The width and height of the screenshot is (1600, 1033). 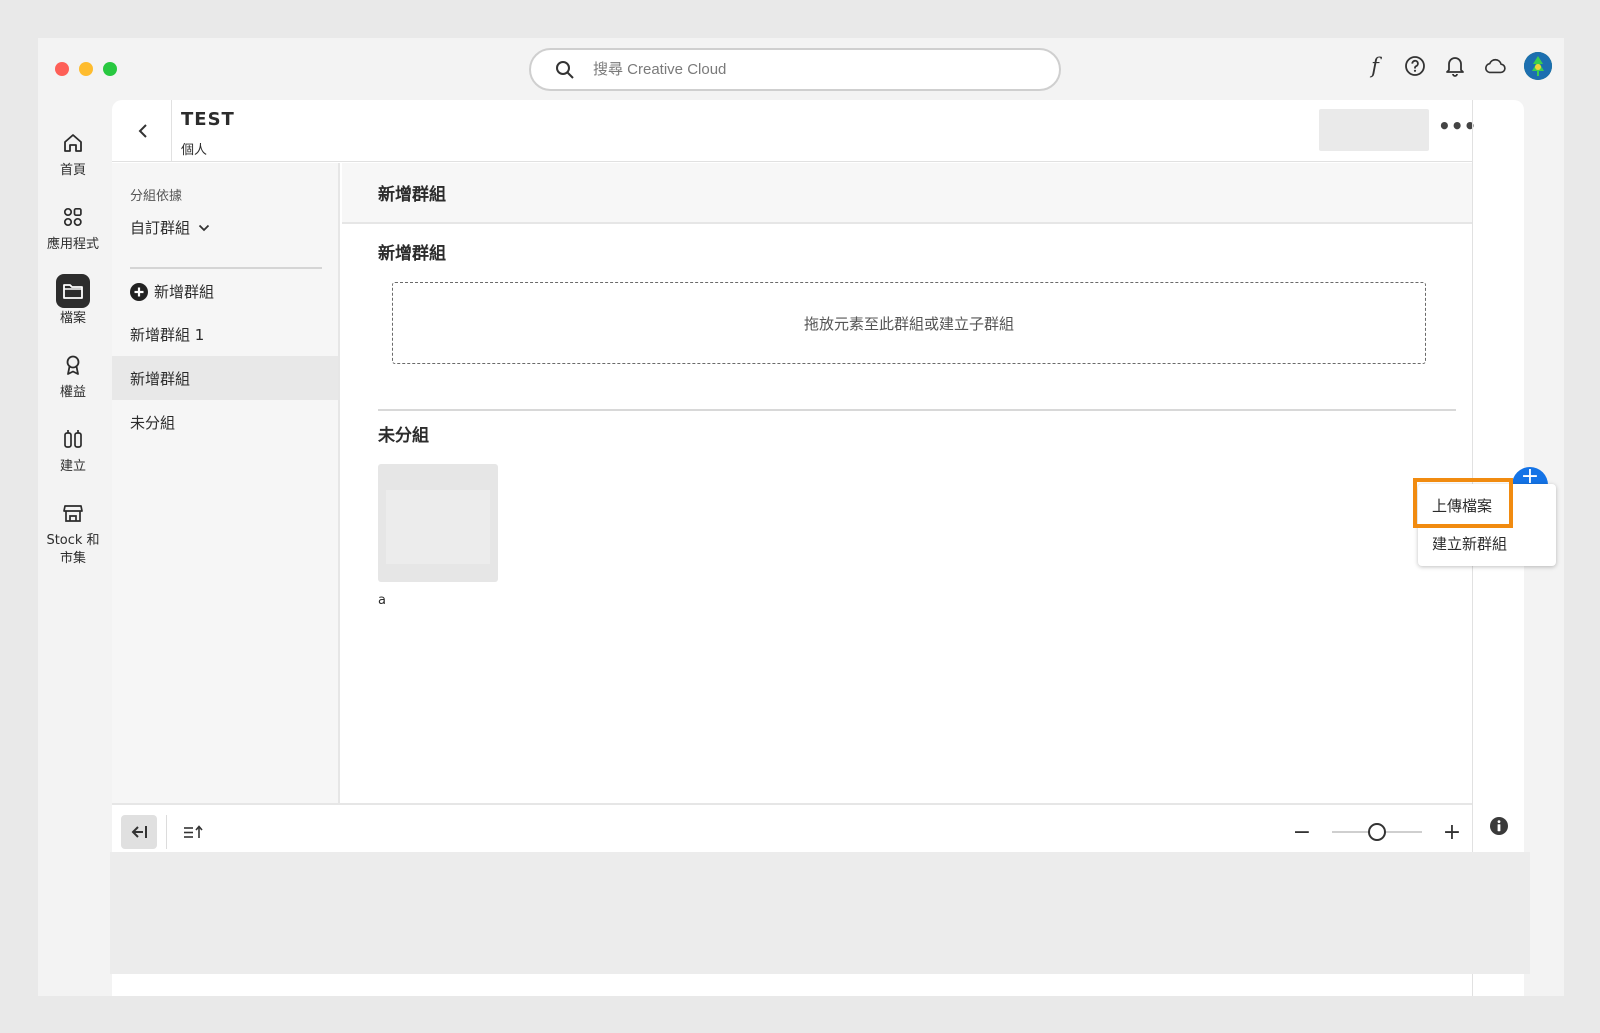 What do you see at coordinates (907, 193) in the screenshot?
I see `main-heading: 新增群組` at bounding box center [907, 193].